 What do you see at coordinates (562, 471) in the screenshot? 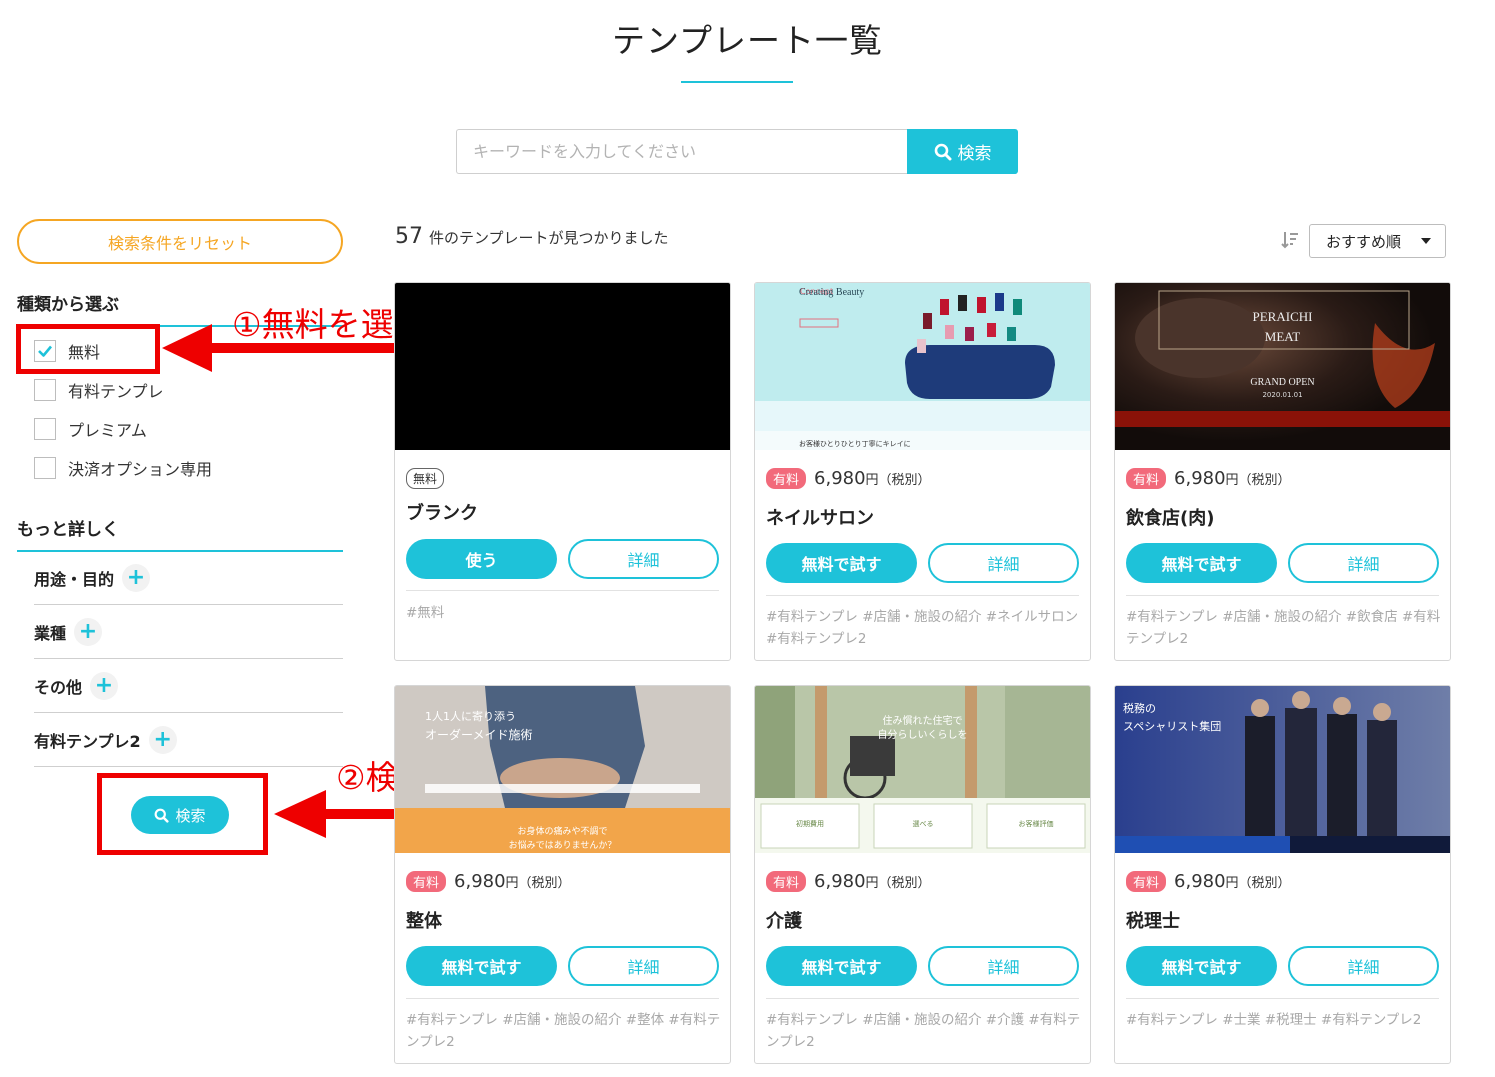
I see `template-card: 無料 ブランク 使う 詳細 #無料` at bounding box center [562, 471].